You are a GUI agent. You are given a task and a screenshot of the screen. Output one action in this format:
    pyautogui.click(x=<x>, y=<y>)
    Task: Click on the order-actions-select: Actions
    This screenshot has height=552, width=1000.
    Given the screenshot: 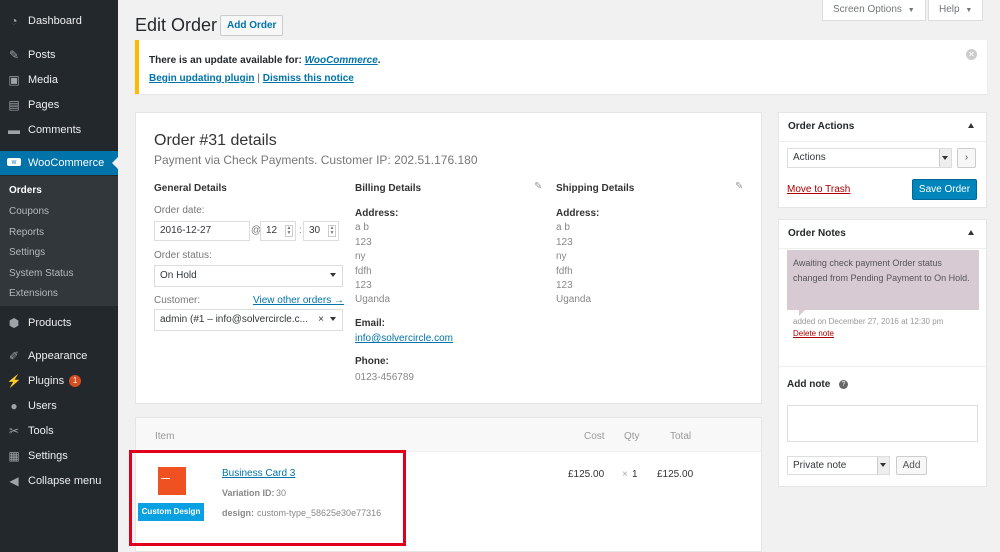 What is the action you would take?
    pyautogui.click(x=869, y=158)
    